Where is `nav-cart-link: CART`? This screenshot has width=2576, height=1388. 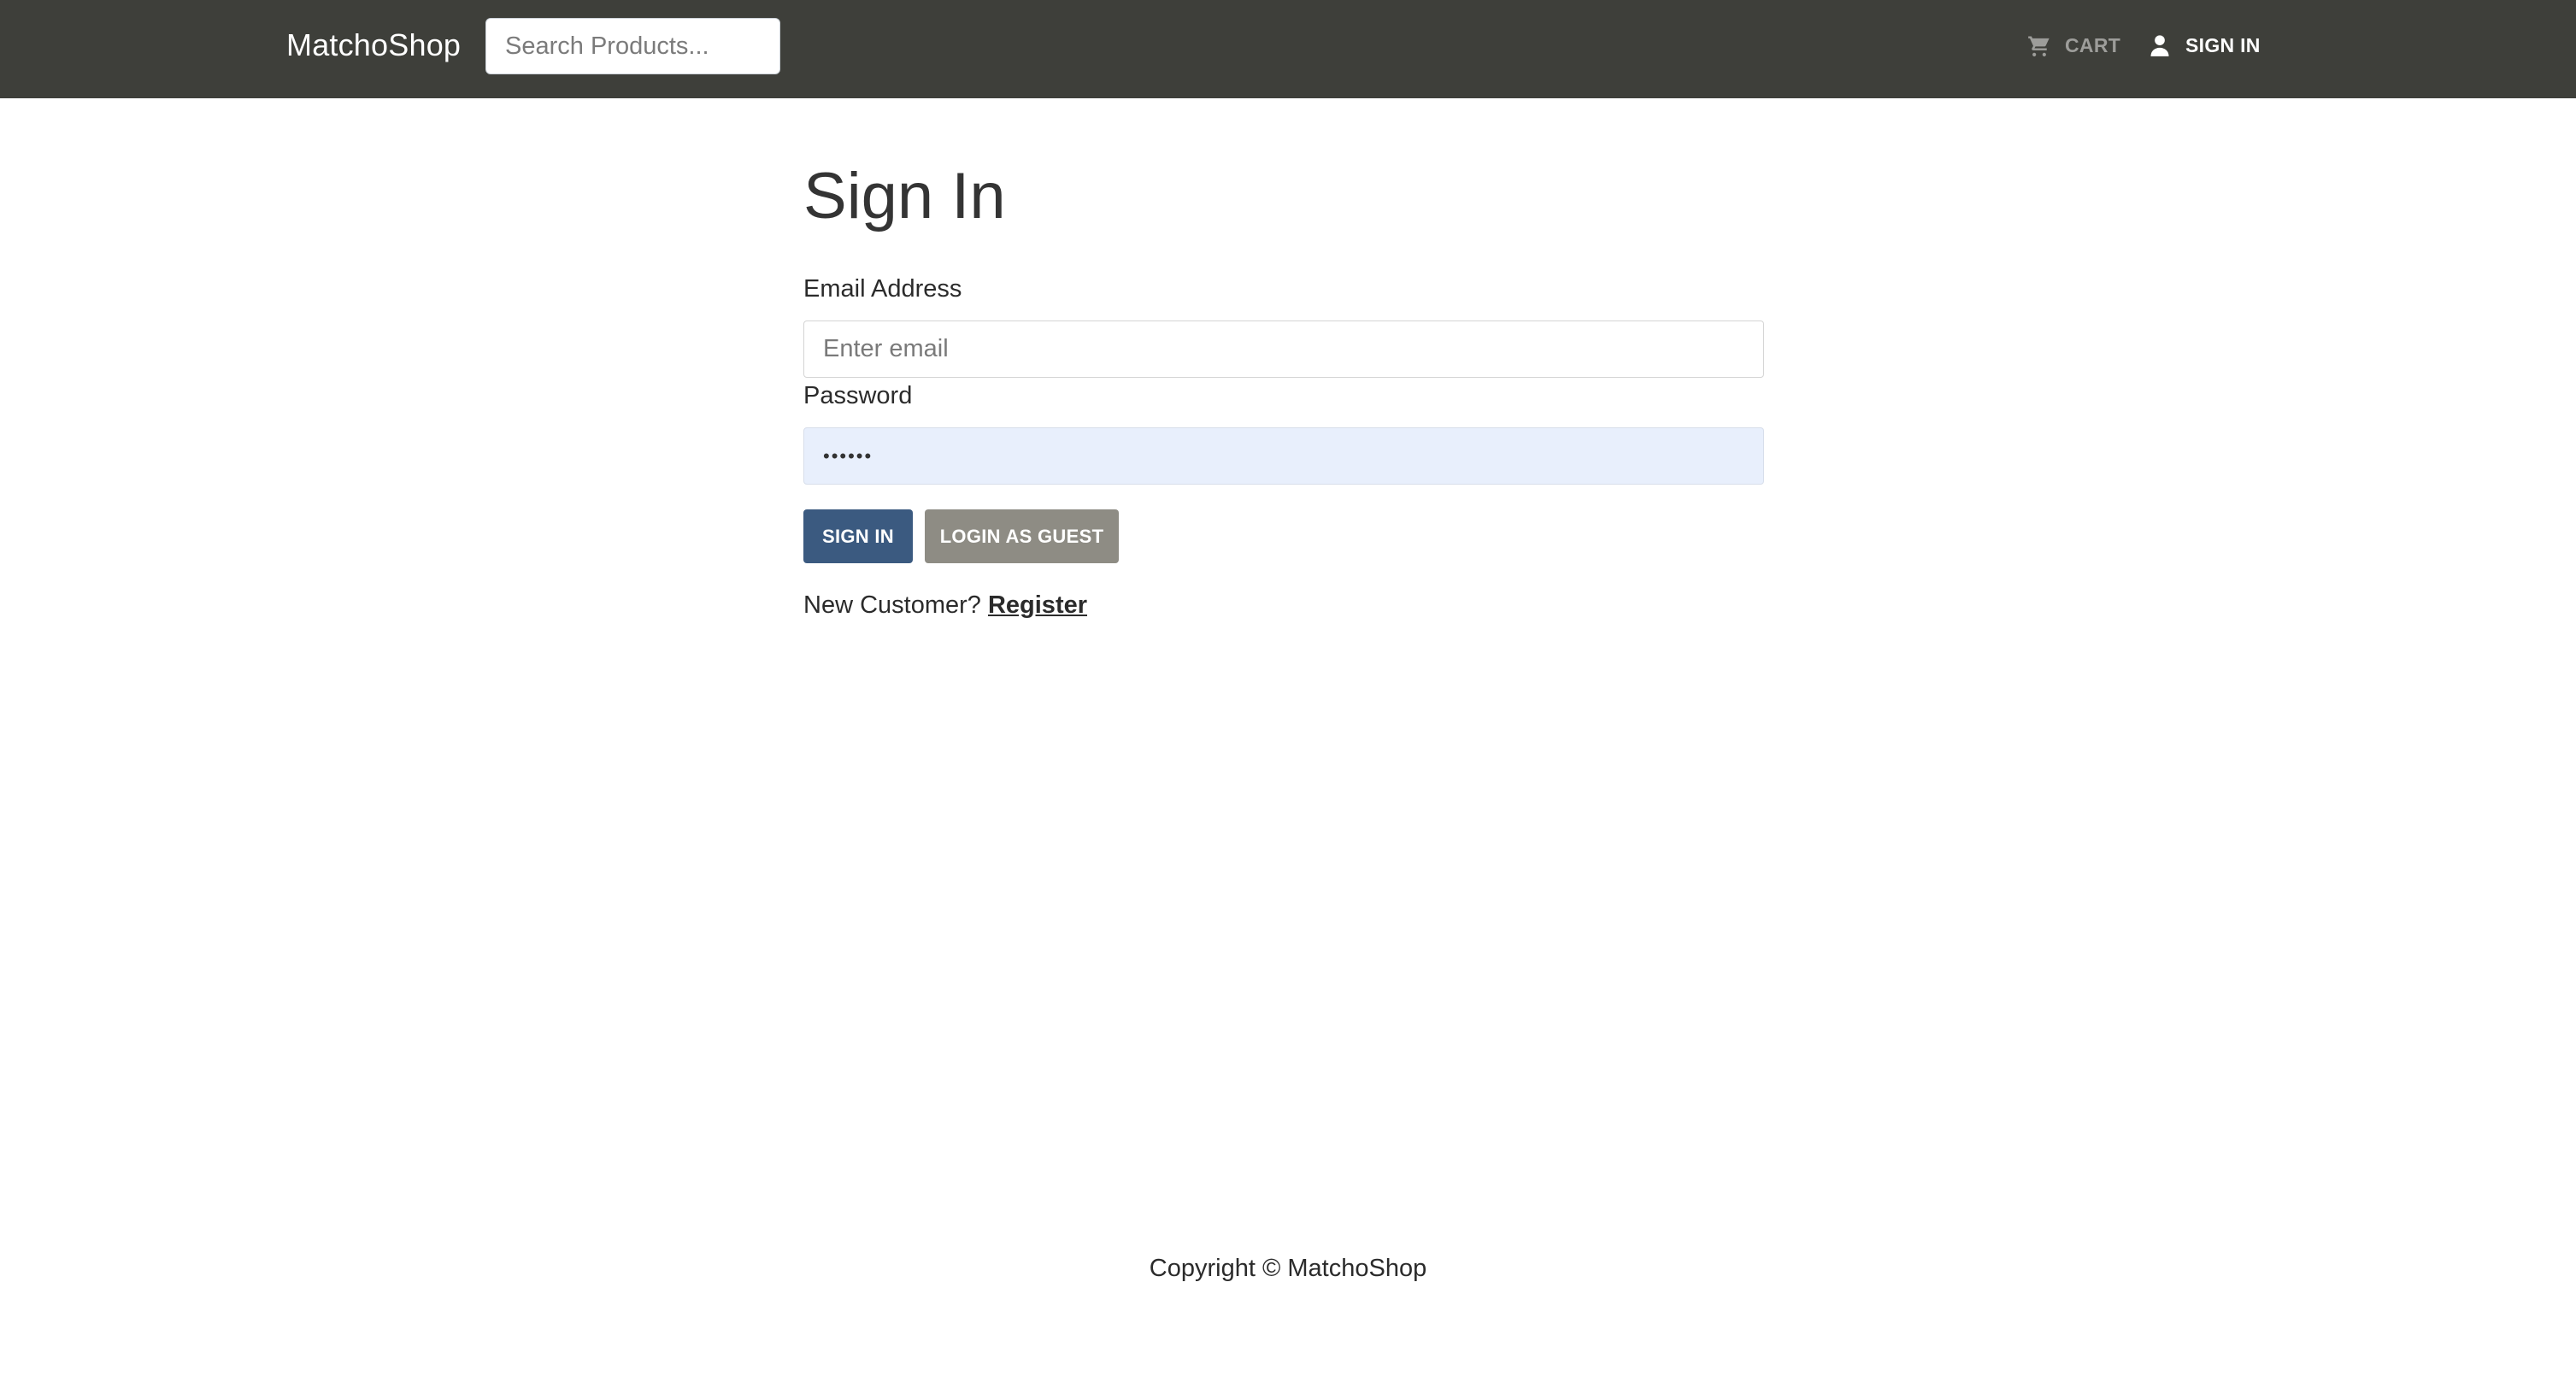
nav-cart-link: CART is located at coordinates (2073, 45).